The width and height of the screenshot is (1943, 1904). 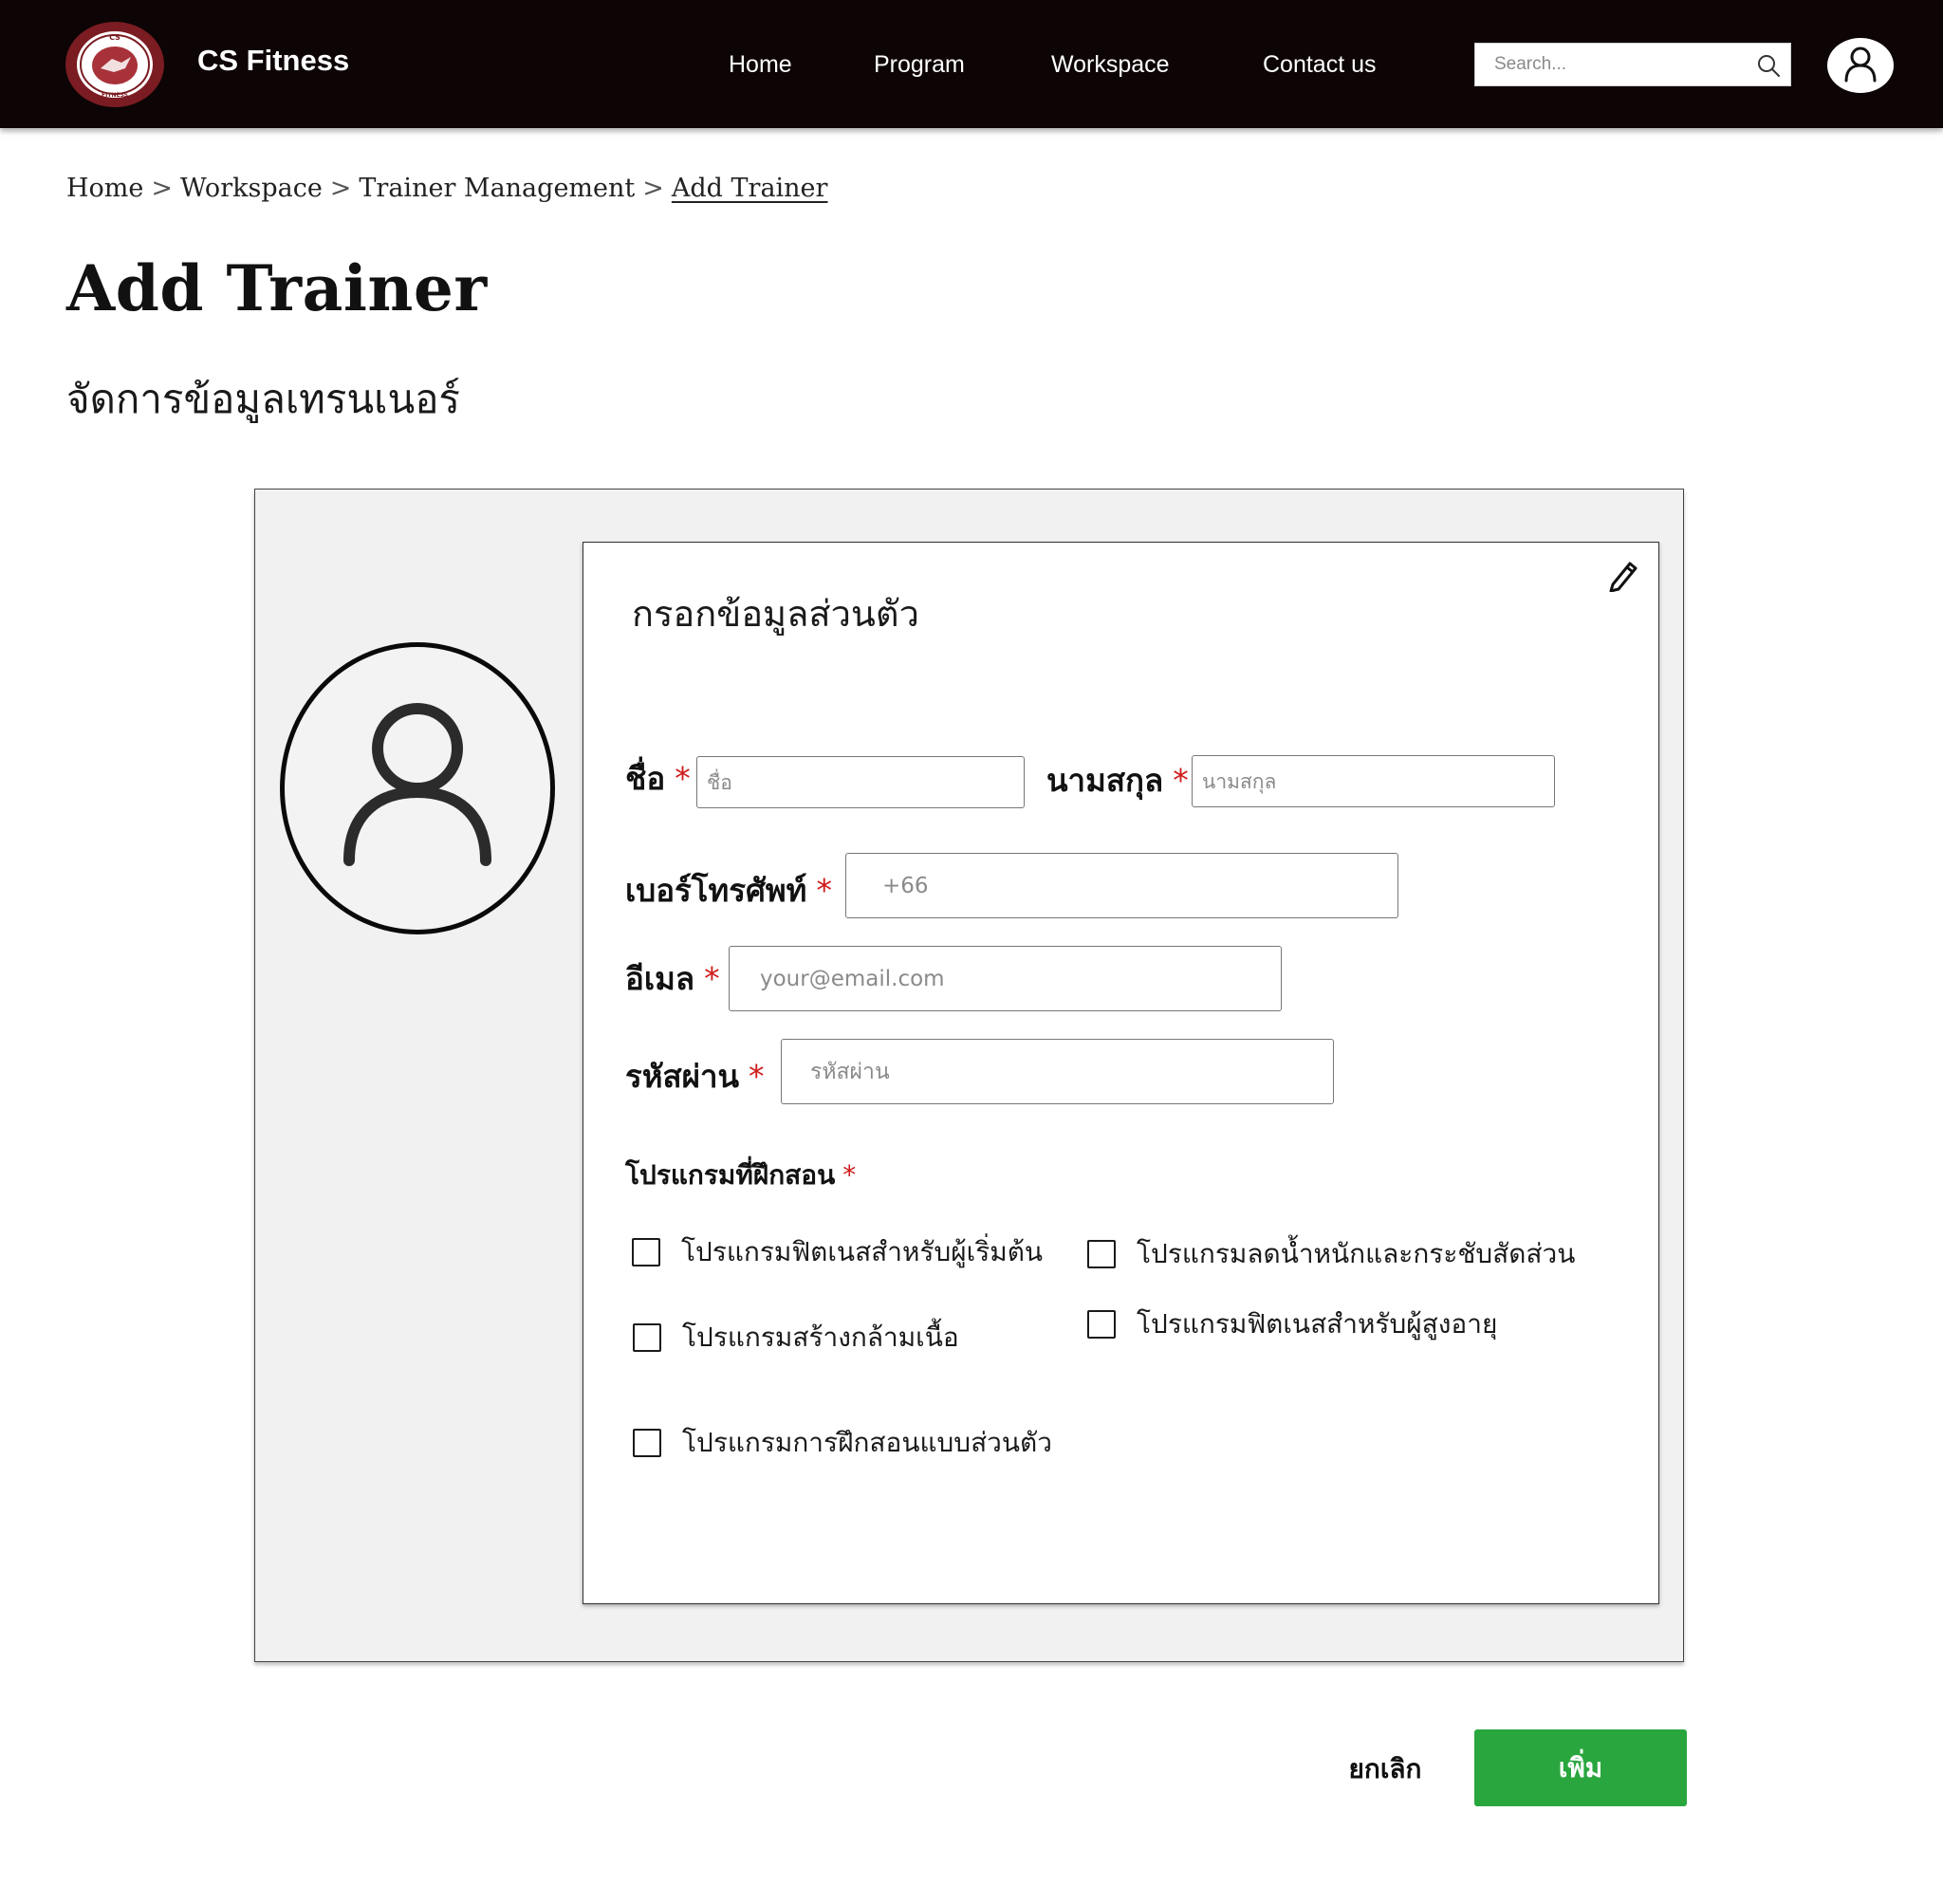 What do you see at coordinates (115, 95) in the screenshot?
I see `svg-text: FITNESS` at bounding box center [115, 95].